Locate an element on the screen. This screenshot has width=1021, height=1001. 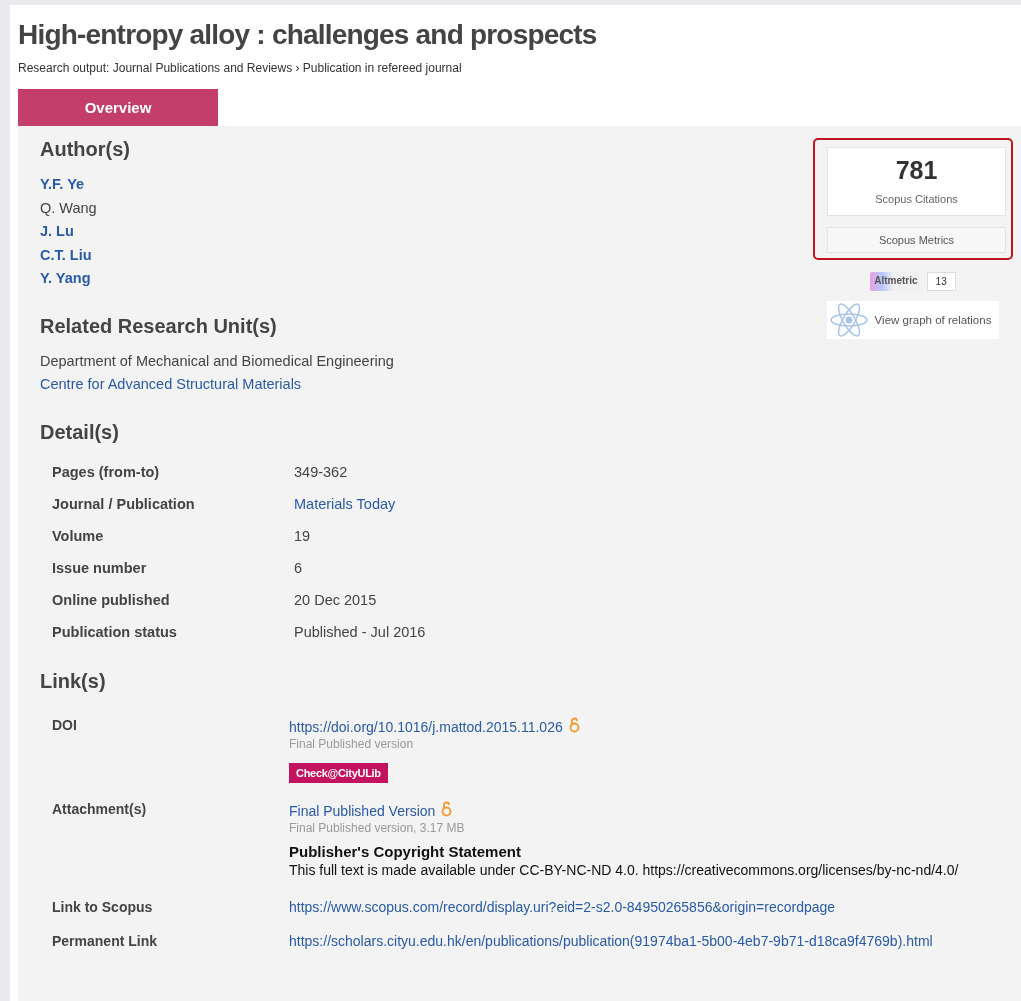
author-link: Y. Yang is located at coordinates (65, 279).